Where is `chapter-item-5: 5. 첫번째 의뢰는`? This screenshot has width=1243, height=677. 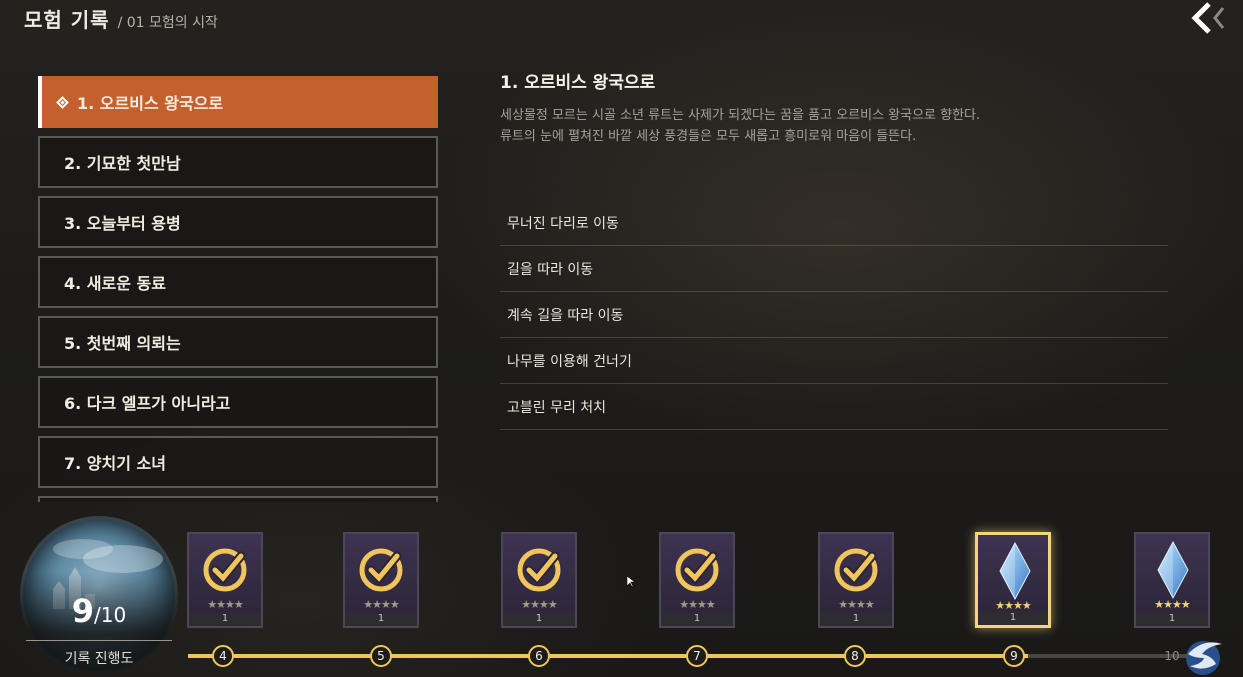
chapter-item-5: 5. 첫번째 의뢰는 is located at coordinates (238, 342).